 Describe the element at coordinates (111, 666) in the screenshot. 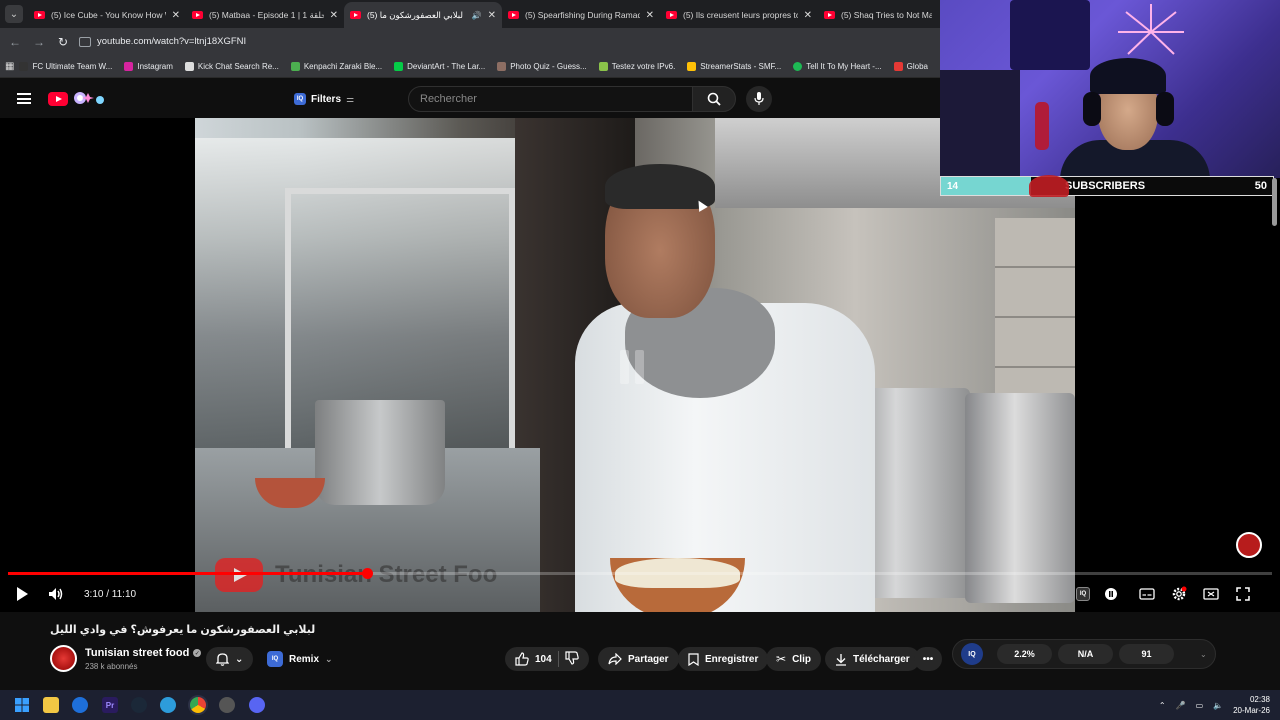

I see `subscriber-count-label: 238 k abonnés` at that location.